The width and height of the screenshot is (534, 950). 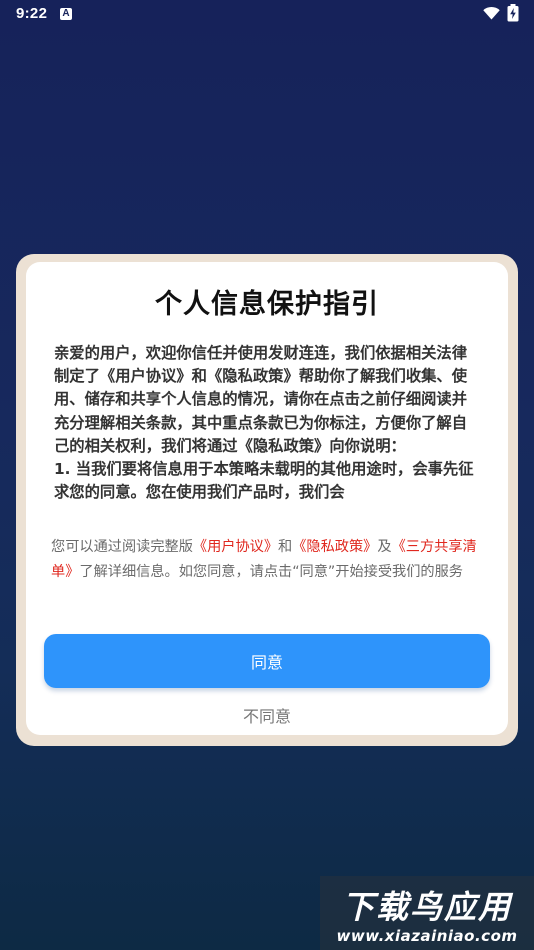 I want to click on wifi-icon, so click(x=491, y=13).